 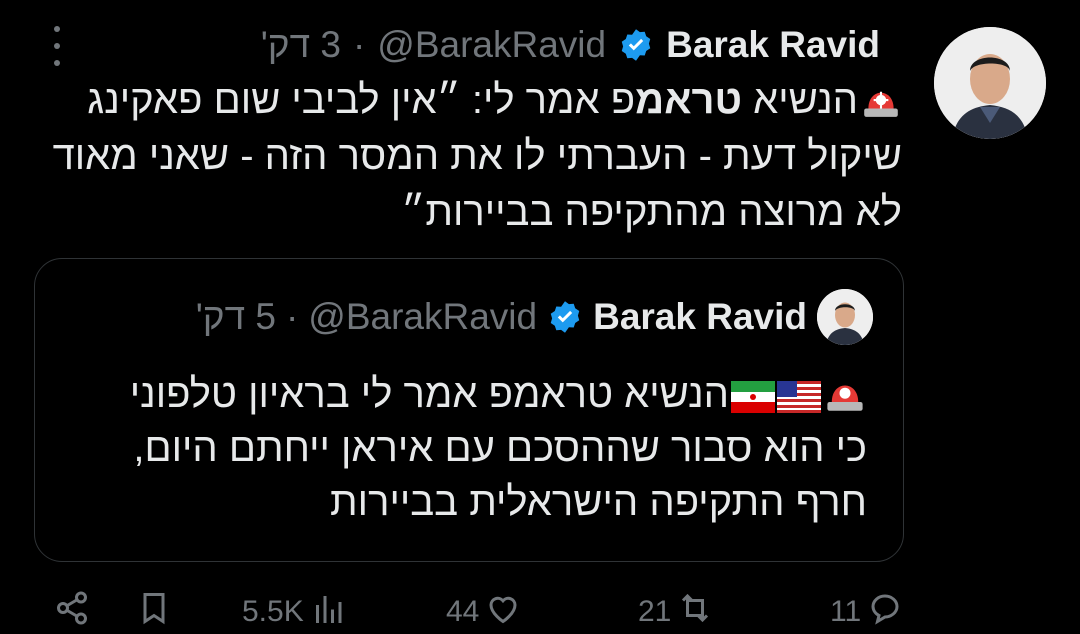 What do you see at coordinates (236, 317) in the screenshot?
I see `quote-time: 5 דק'` at bounding box center [236, 317].